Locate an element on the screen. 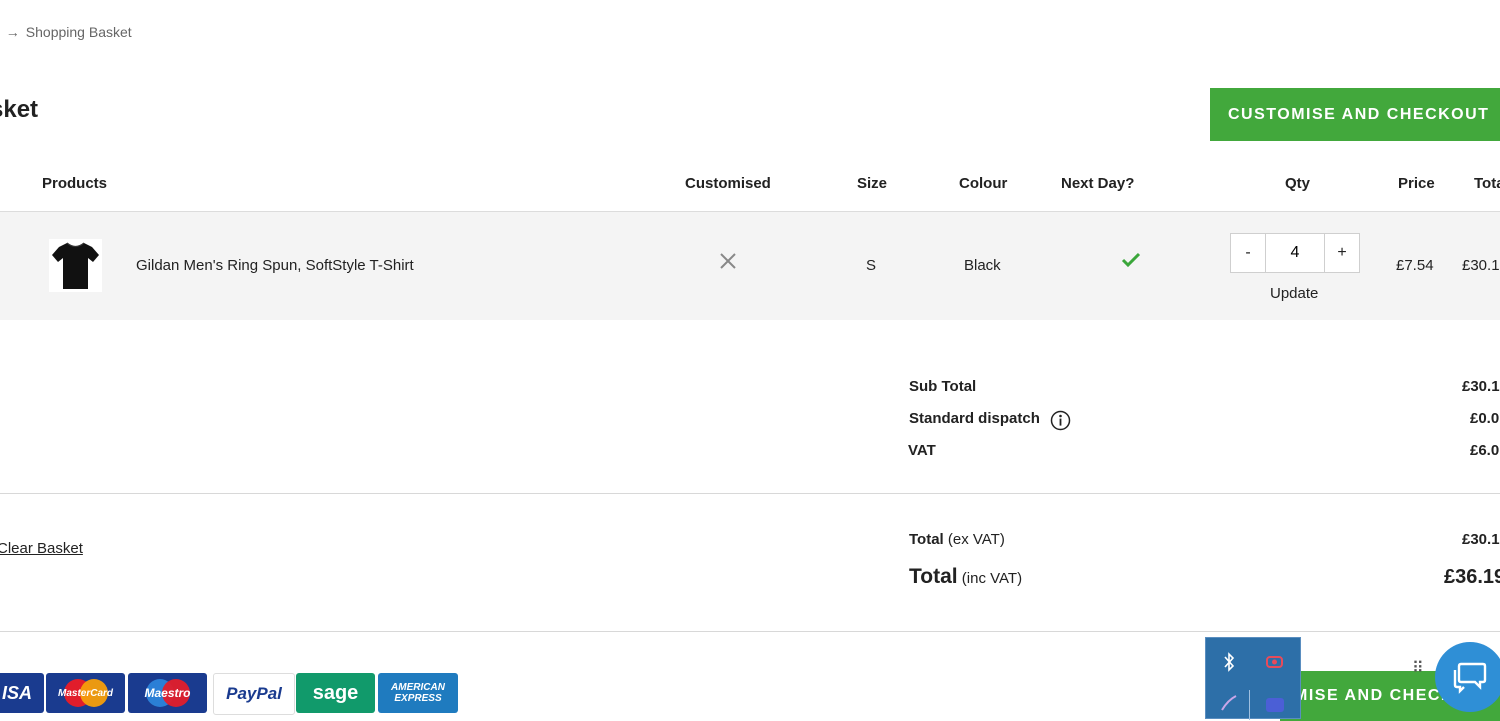 This screenshot has height=721, width=1500. header-qty: Qty is located at coordinates (1298, 183).